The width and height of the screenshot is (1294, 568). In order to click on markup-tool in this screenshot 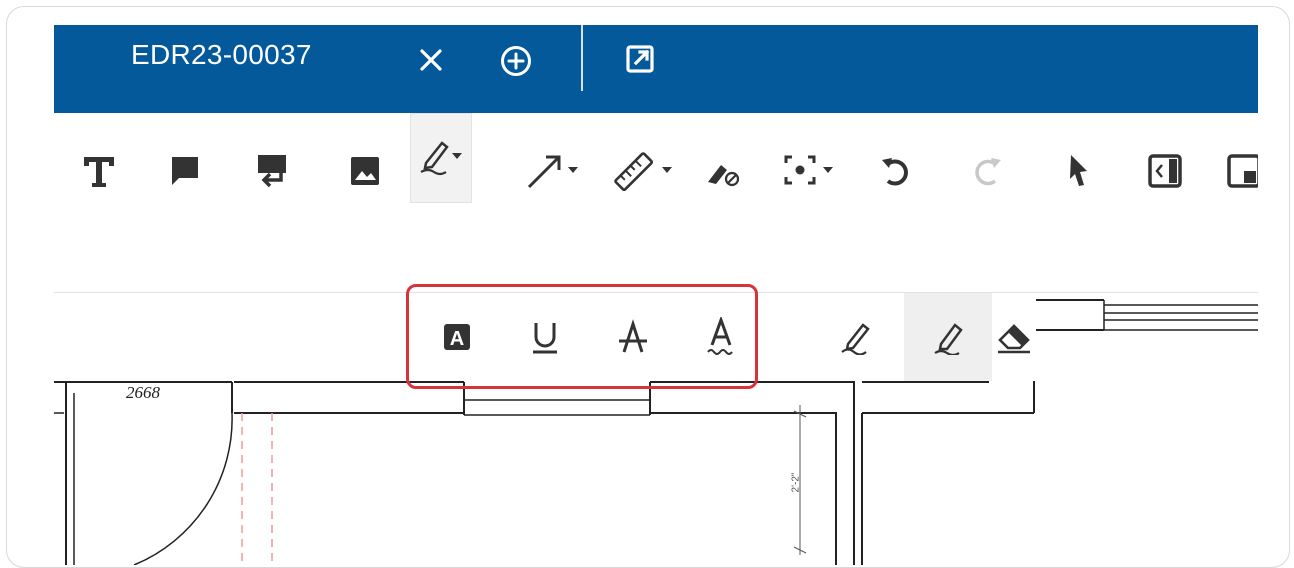, I will do `click(441, 158)`.